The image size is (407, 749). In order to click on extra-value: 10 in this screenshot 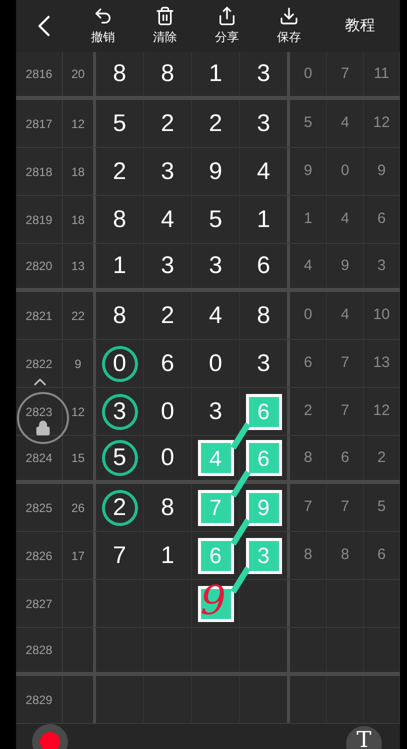, I will do `click(381, 315)`.